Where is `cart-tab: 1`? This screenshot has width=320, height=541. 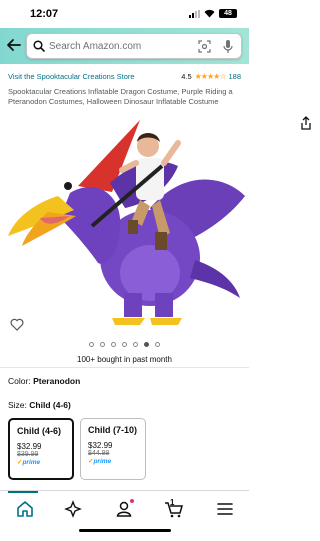 cart-tab: 1 is located at coordinates (173, 508).